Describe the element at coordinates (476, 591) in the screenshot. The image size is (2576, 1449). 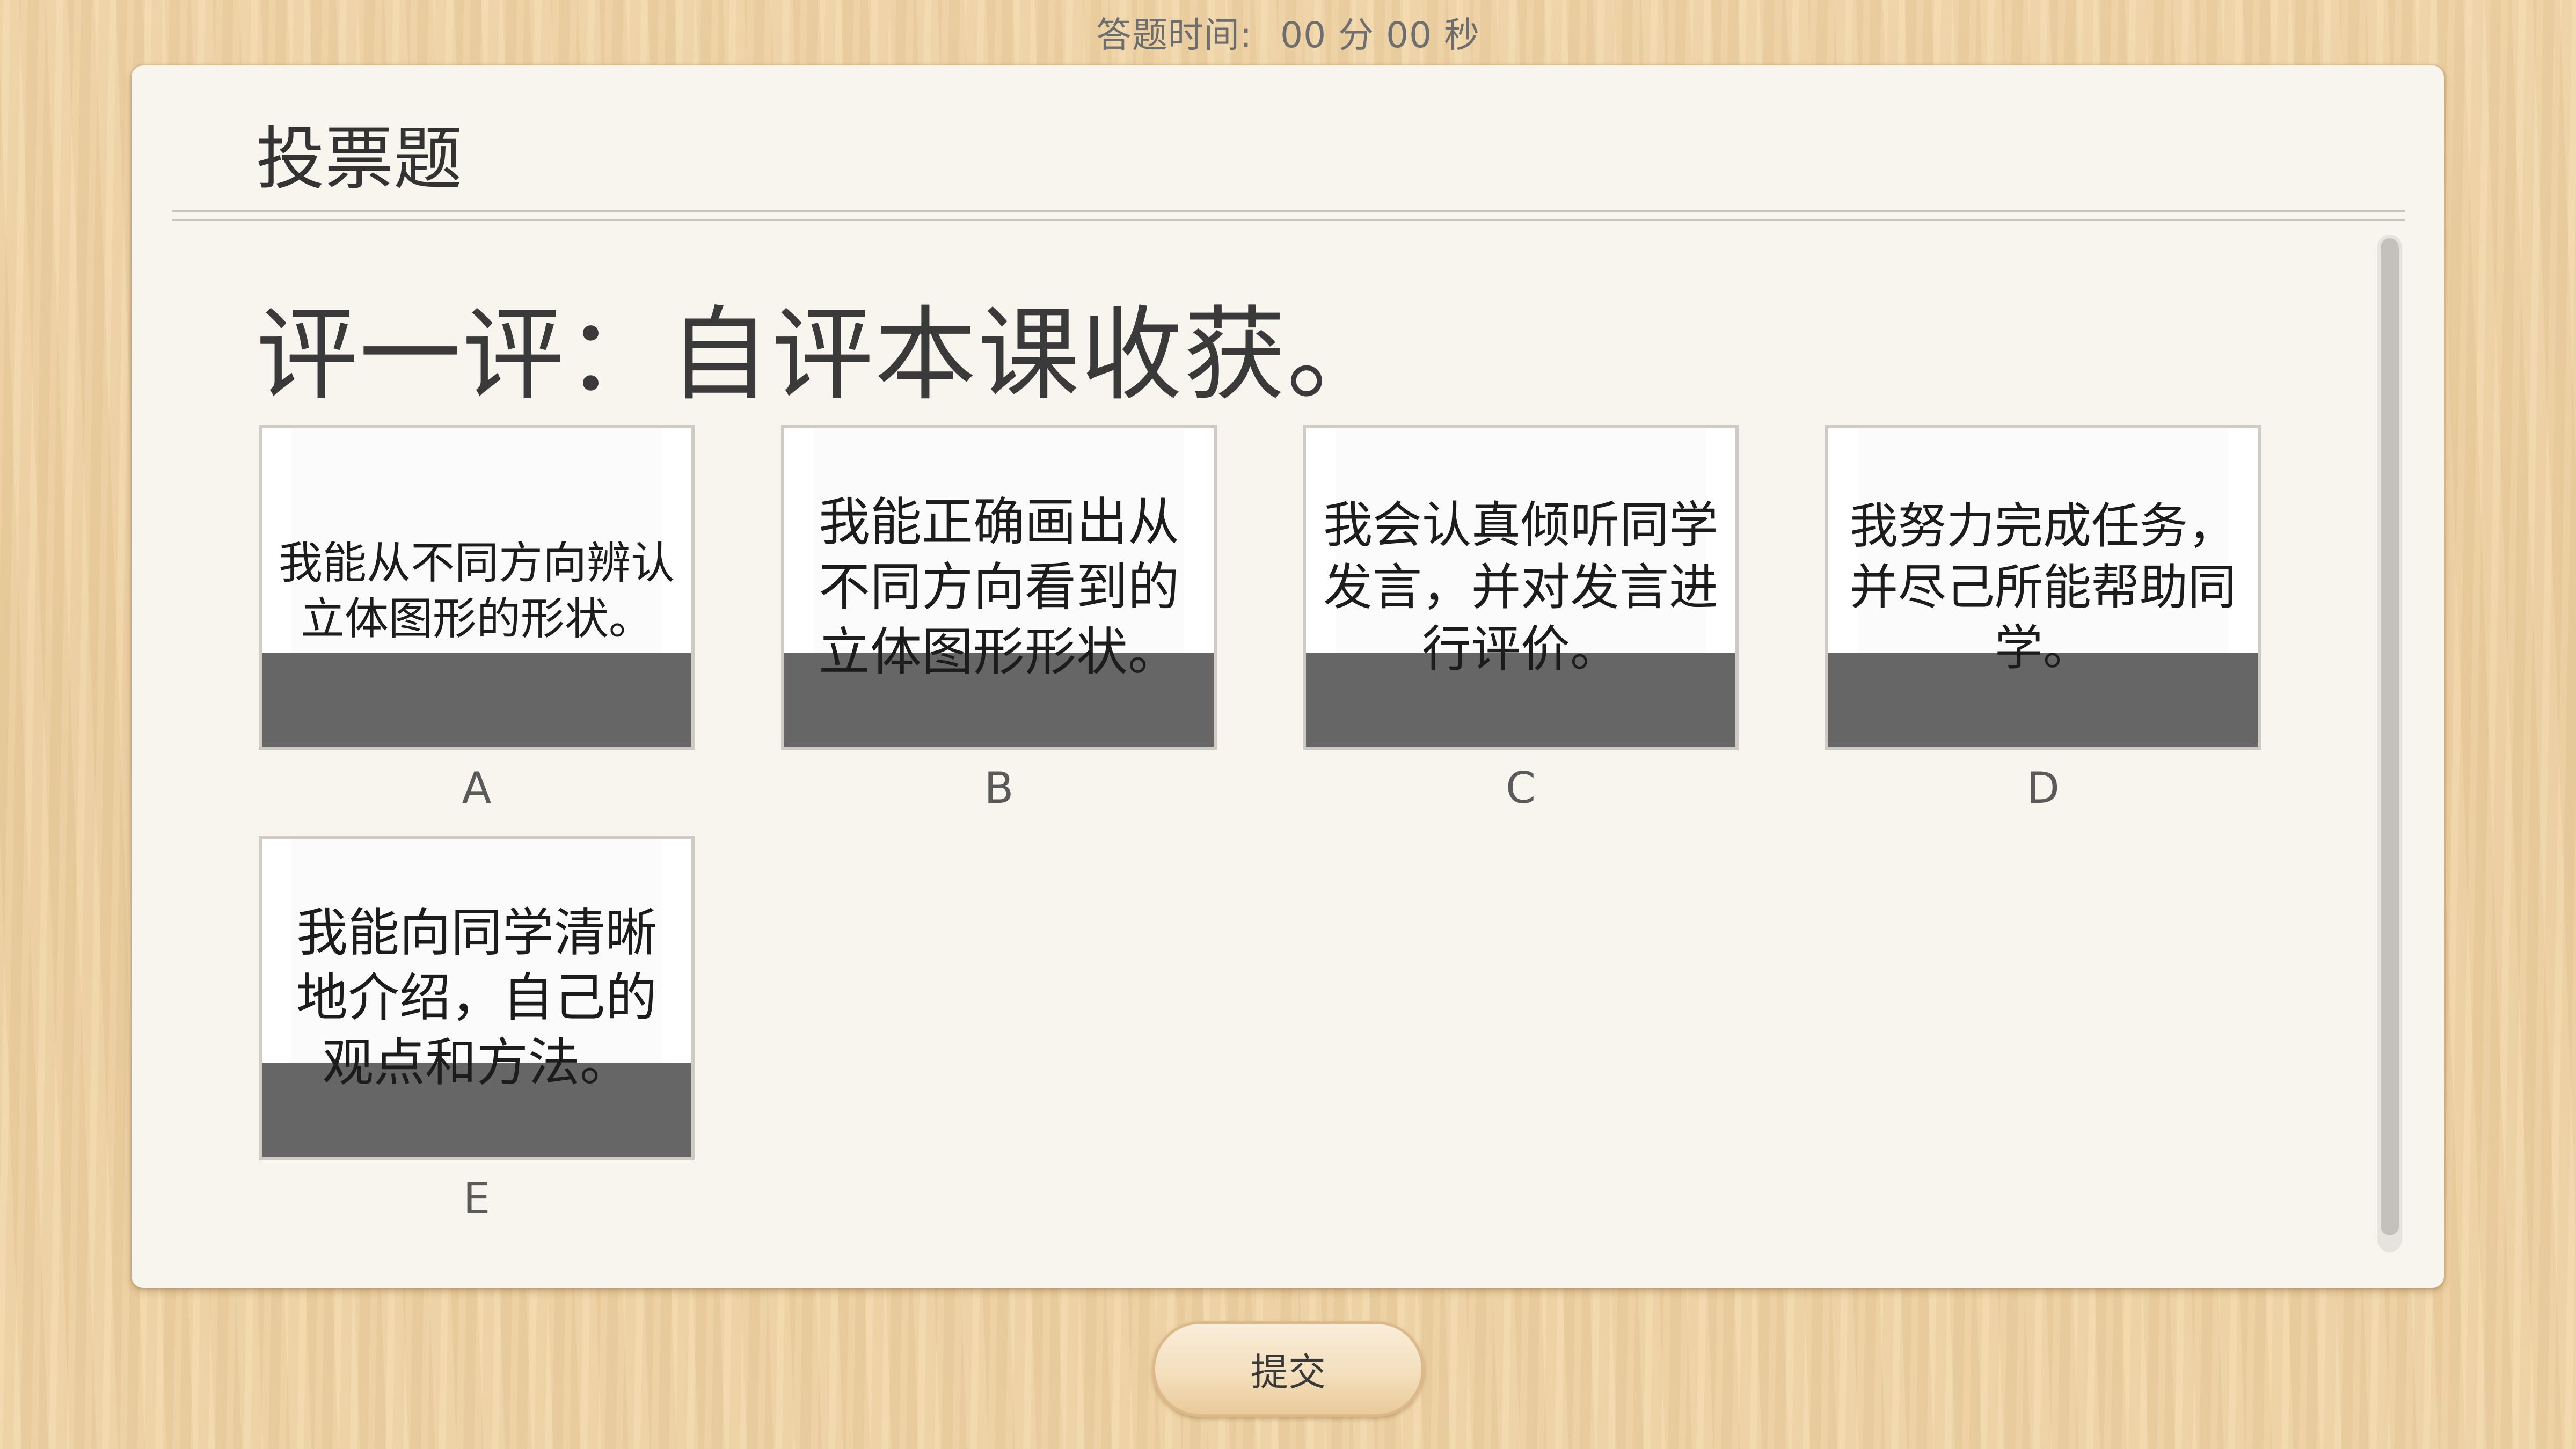
I see `option-text-a: 我能从不同方向辨认立体图形的形状。` at that location.